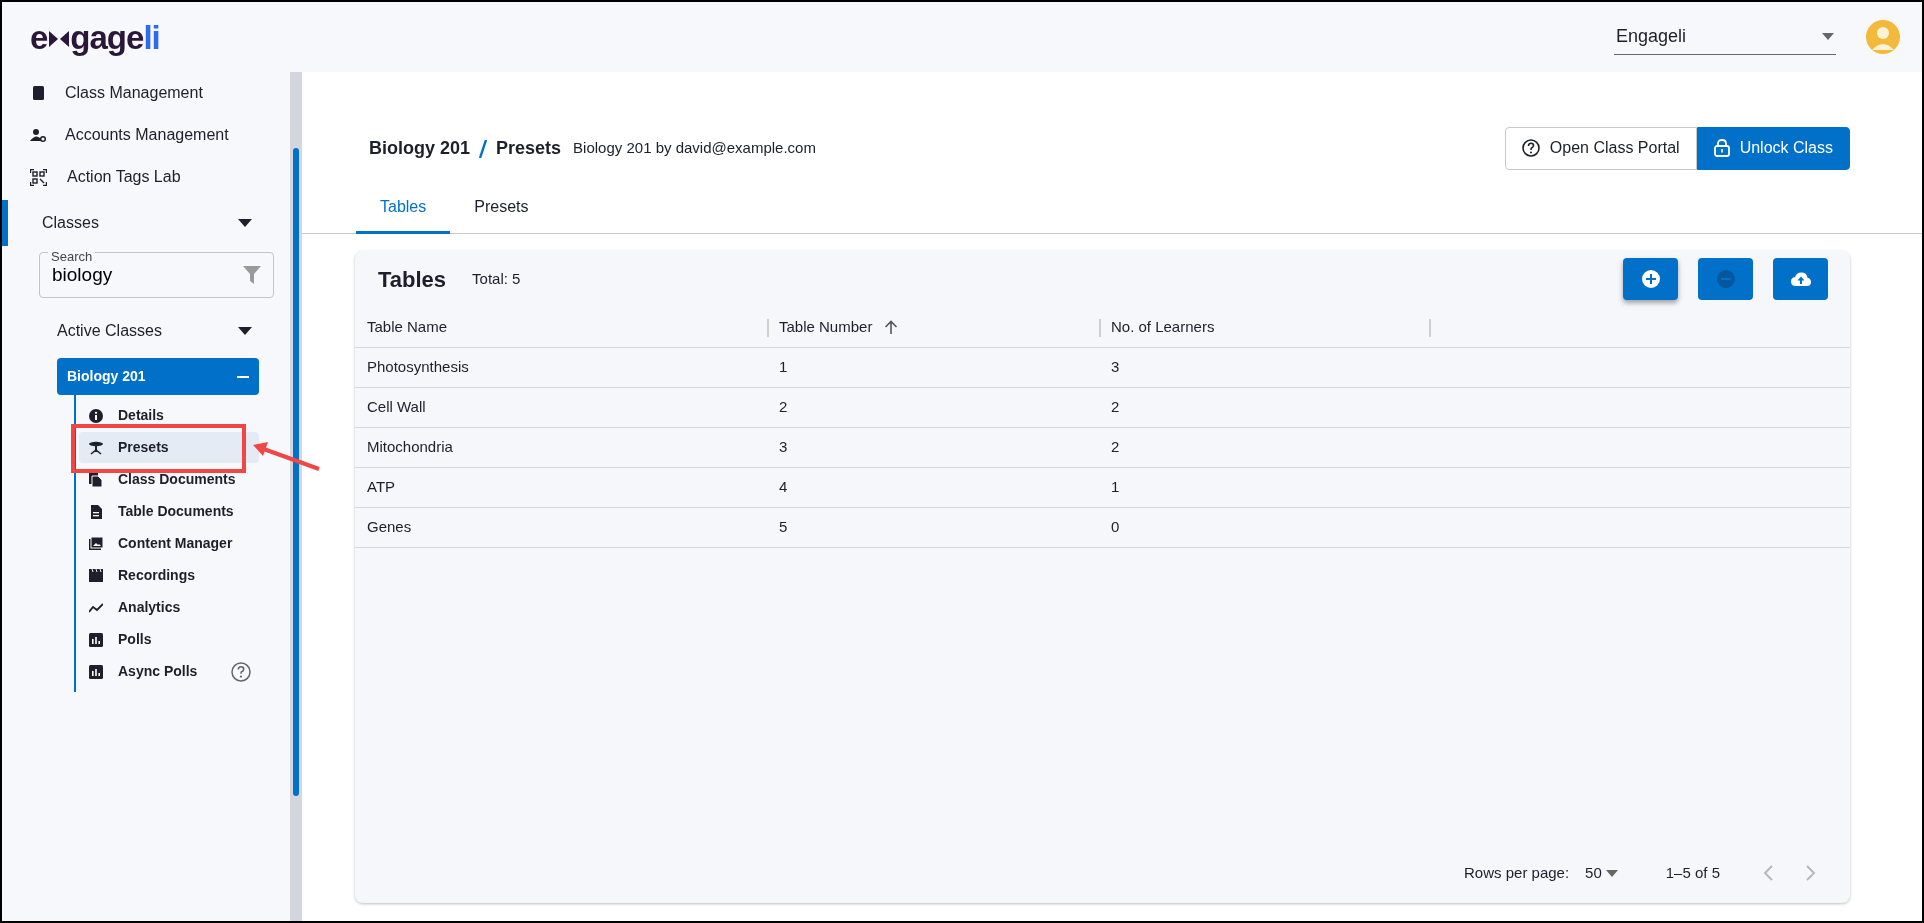 The width and height of the screenshot is (1924, 923). I want to click on class-menu-item: Analytics, so click(169, 607).